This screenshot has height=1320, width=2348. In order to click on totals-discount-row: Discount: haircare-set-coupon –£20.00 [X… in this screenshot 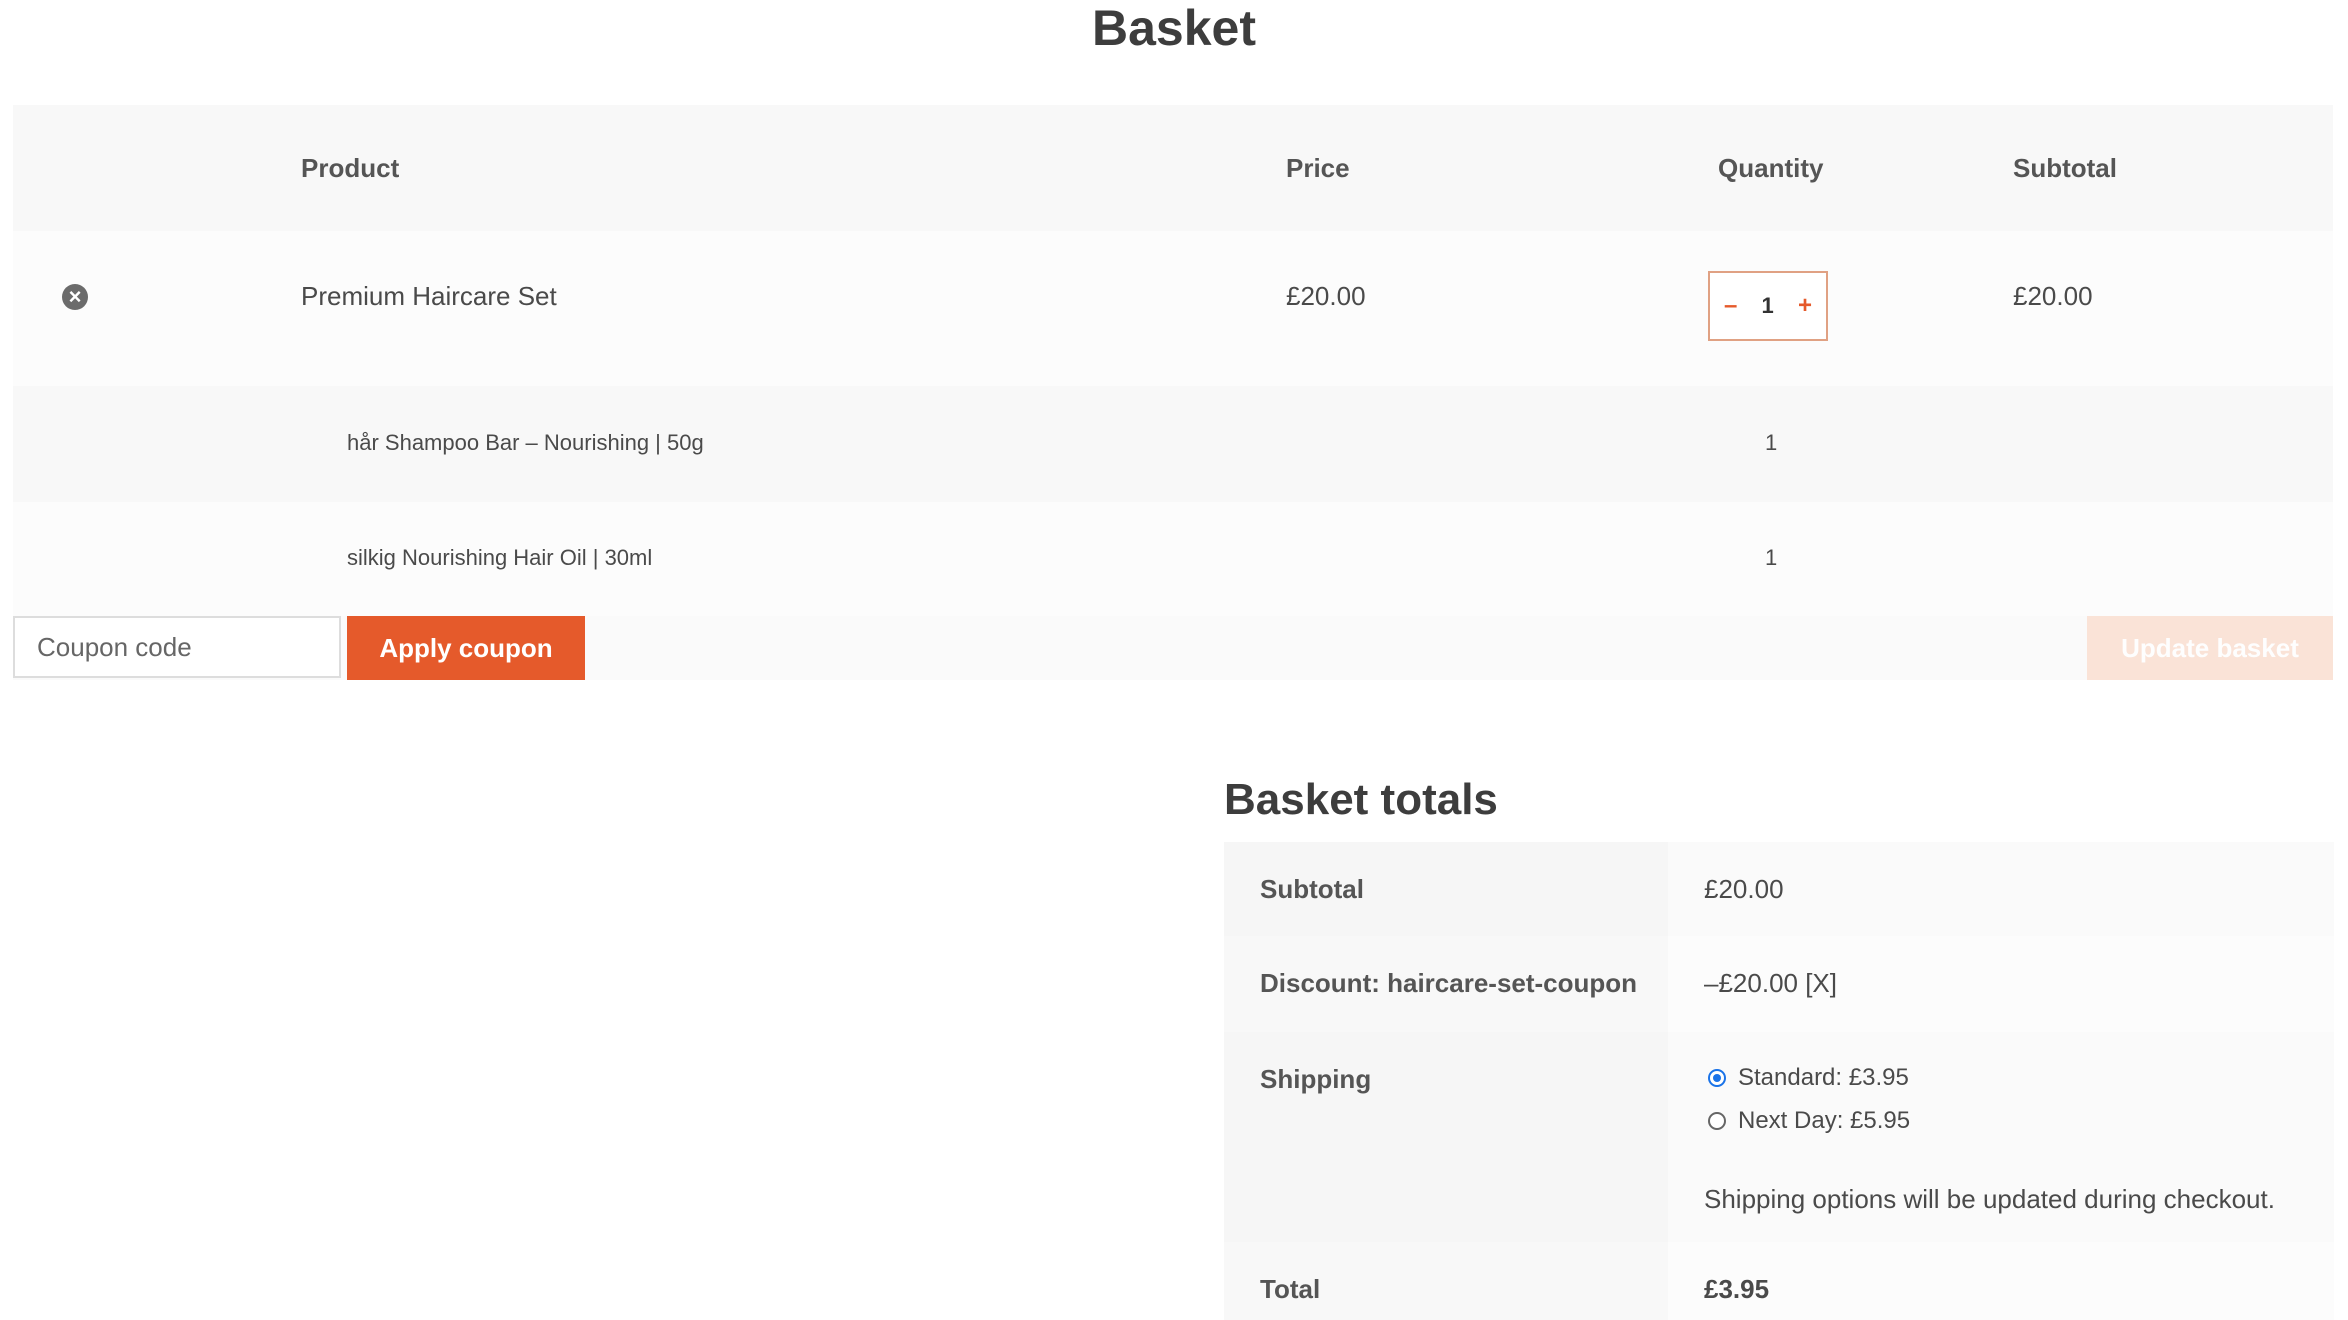, I will do `click(1779, 984)`.